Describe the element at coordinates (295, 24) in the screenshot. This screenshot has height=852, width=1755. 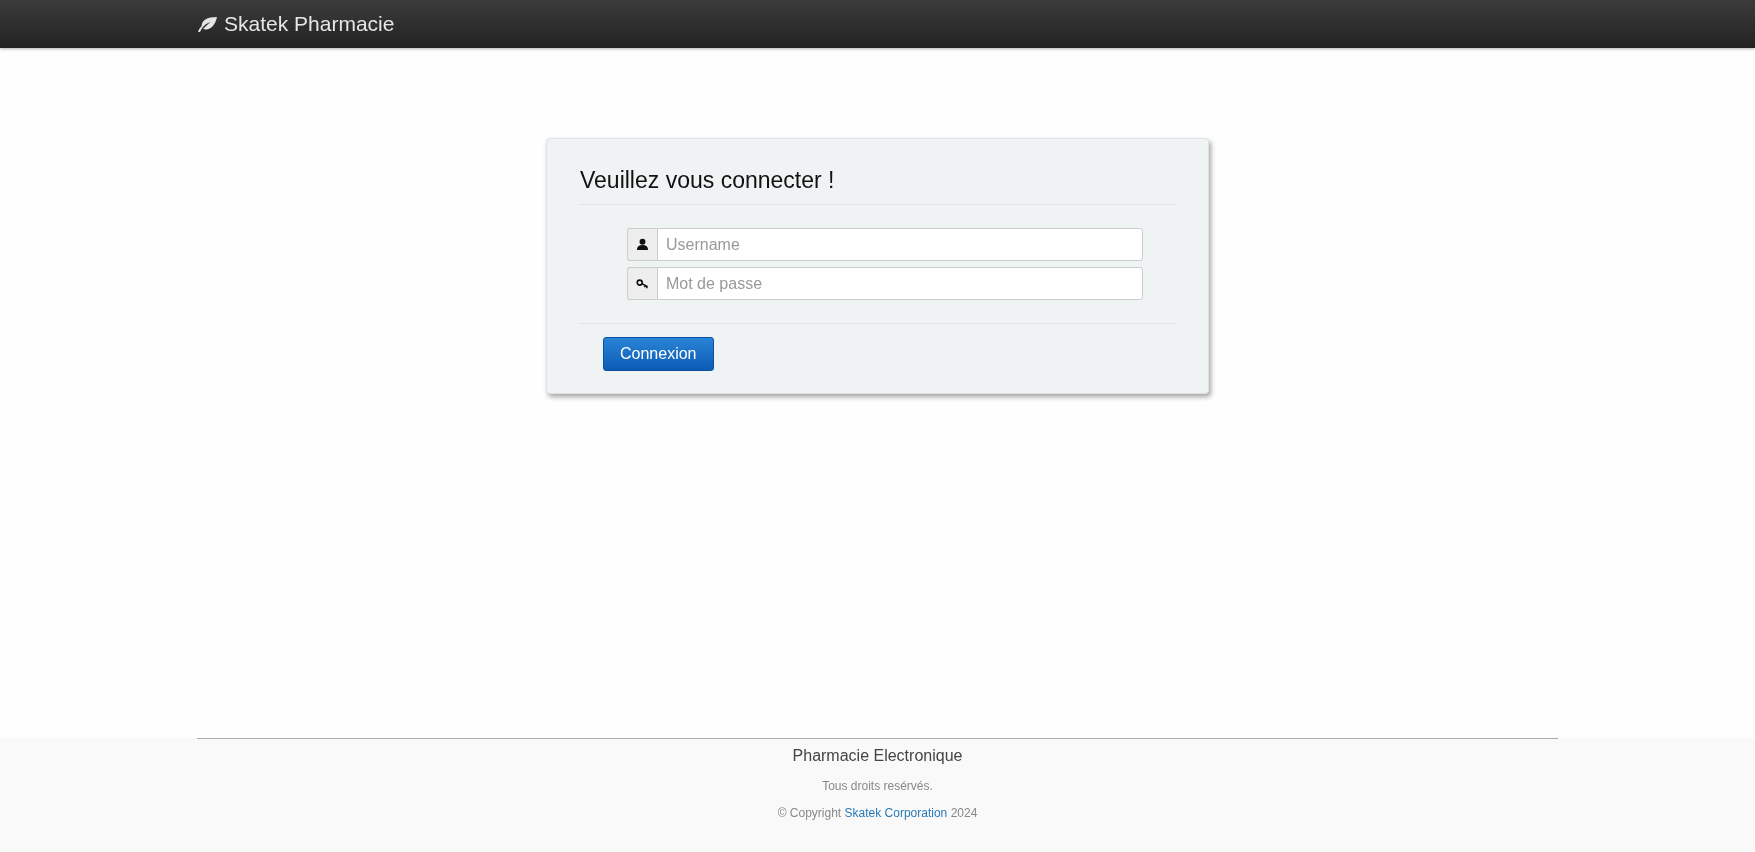
I see `brand-link: Skatek Pharmacie` at that location.